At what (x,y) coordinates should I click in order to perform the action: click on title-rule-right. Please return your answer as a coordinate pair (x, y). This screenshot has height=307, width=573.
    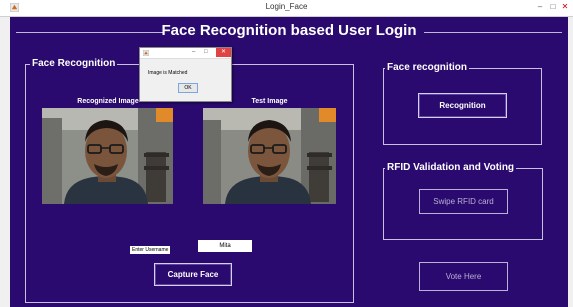
    Looking at the image, I should click on (493, 32).